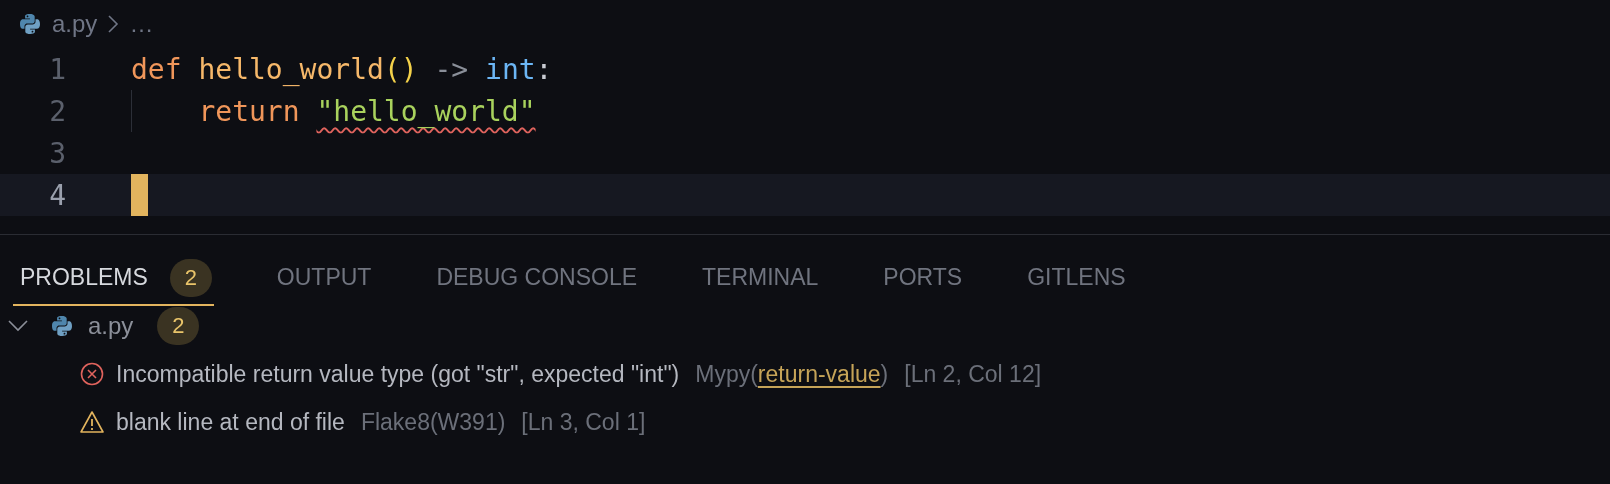 The image size is (1610, 484). What do you see at coordinates (400, 69) in the screenshot?
I see `code-token: ()` at bounding box center [400, 69].